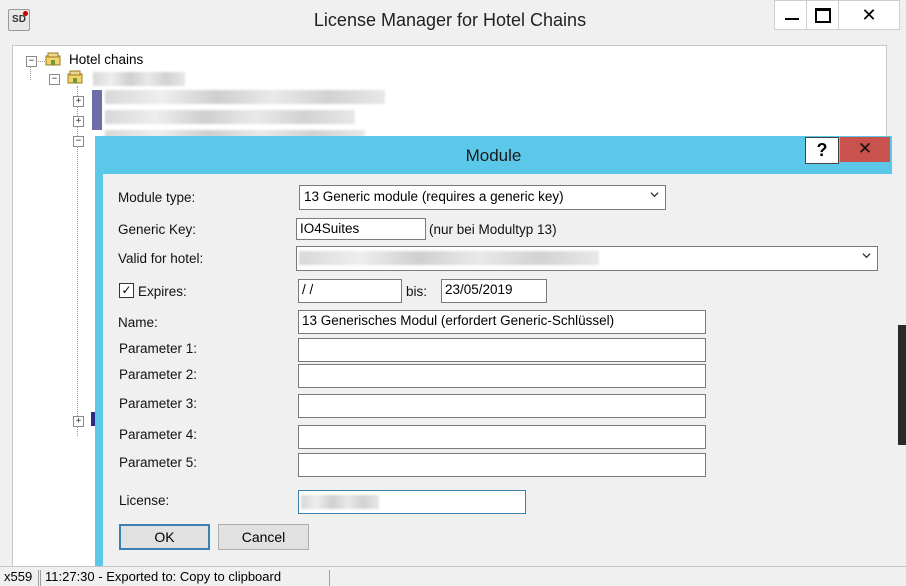 Image resolution: width=906 pixels, height=586 pixels. Describe the element at coordinates (161, 258) in the screenshot. I see `valid-for-hotel-label: Valid for hotel:` at that location.